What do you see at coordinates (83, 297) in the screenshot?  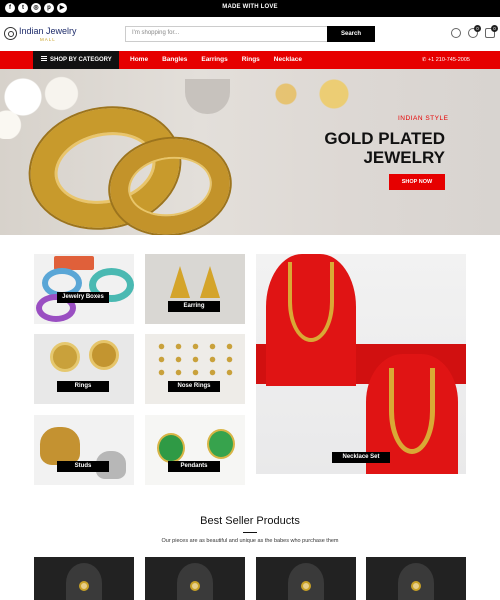 I see `category-label: Jewelry Boxes` at bounding box center [83, 297].